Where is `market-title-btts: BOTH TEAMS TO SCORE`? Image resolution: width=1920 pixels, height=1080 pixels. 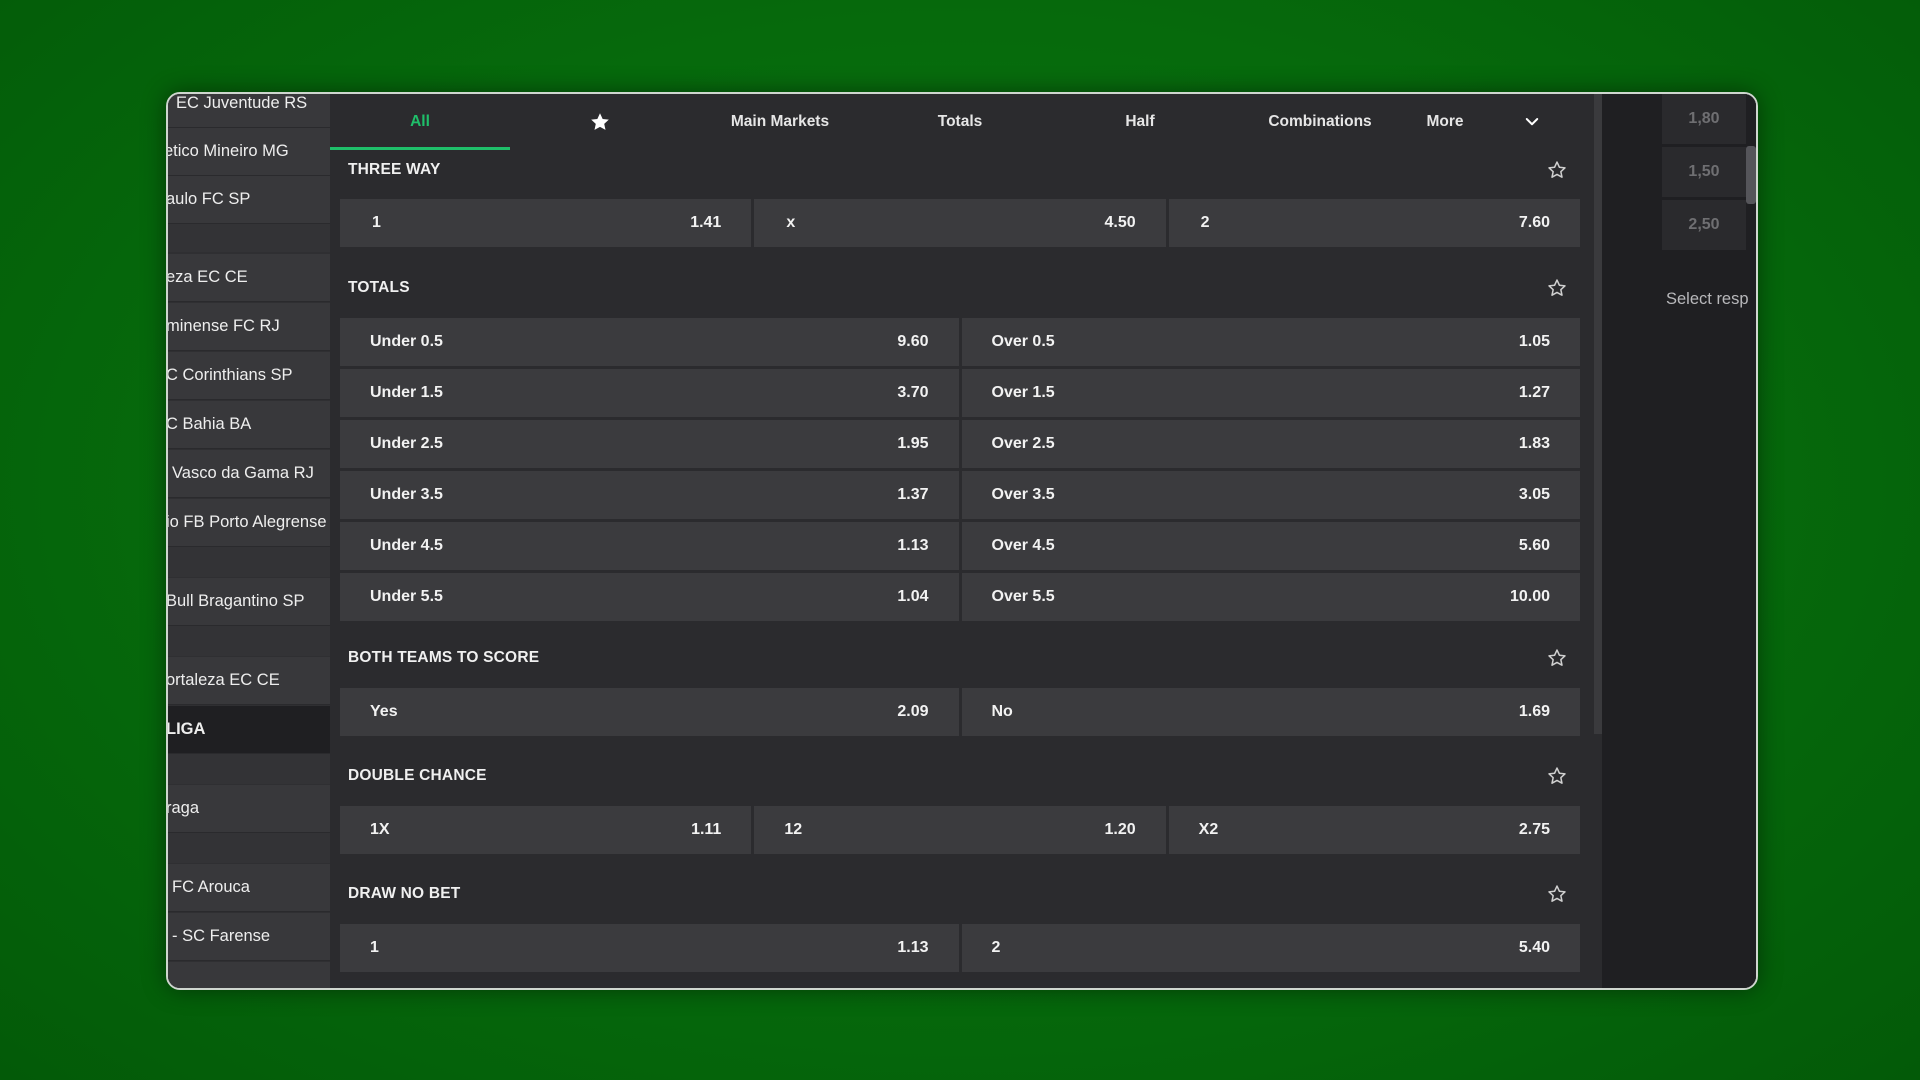
market-title-btts: BOTH TEAMS TO SCORE is located at coordinates (444, 657).